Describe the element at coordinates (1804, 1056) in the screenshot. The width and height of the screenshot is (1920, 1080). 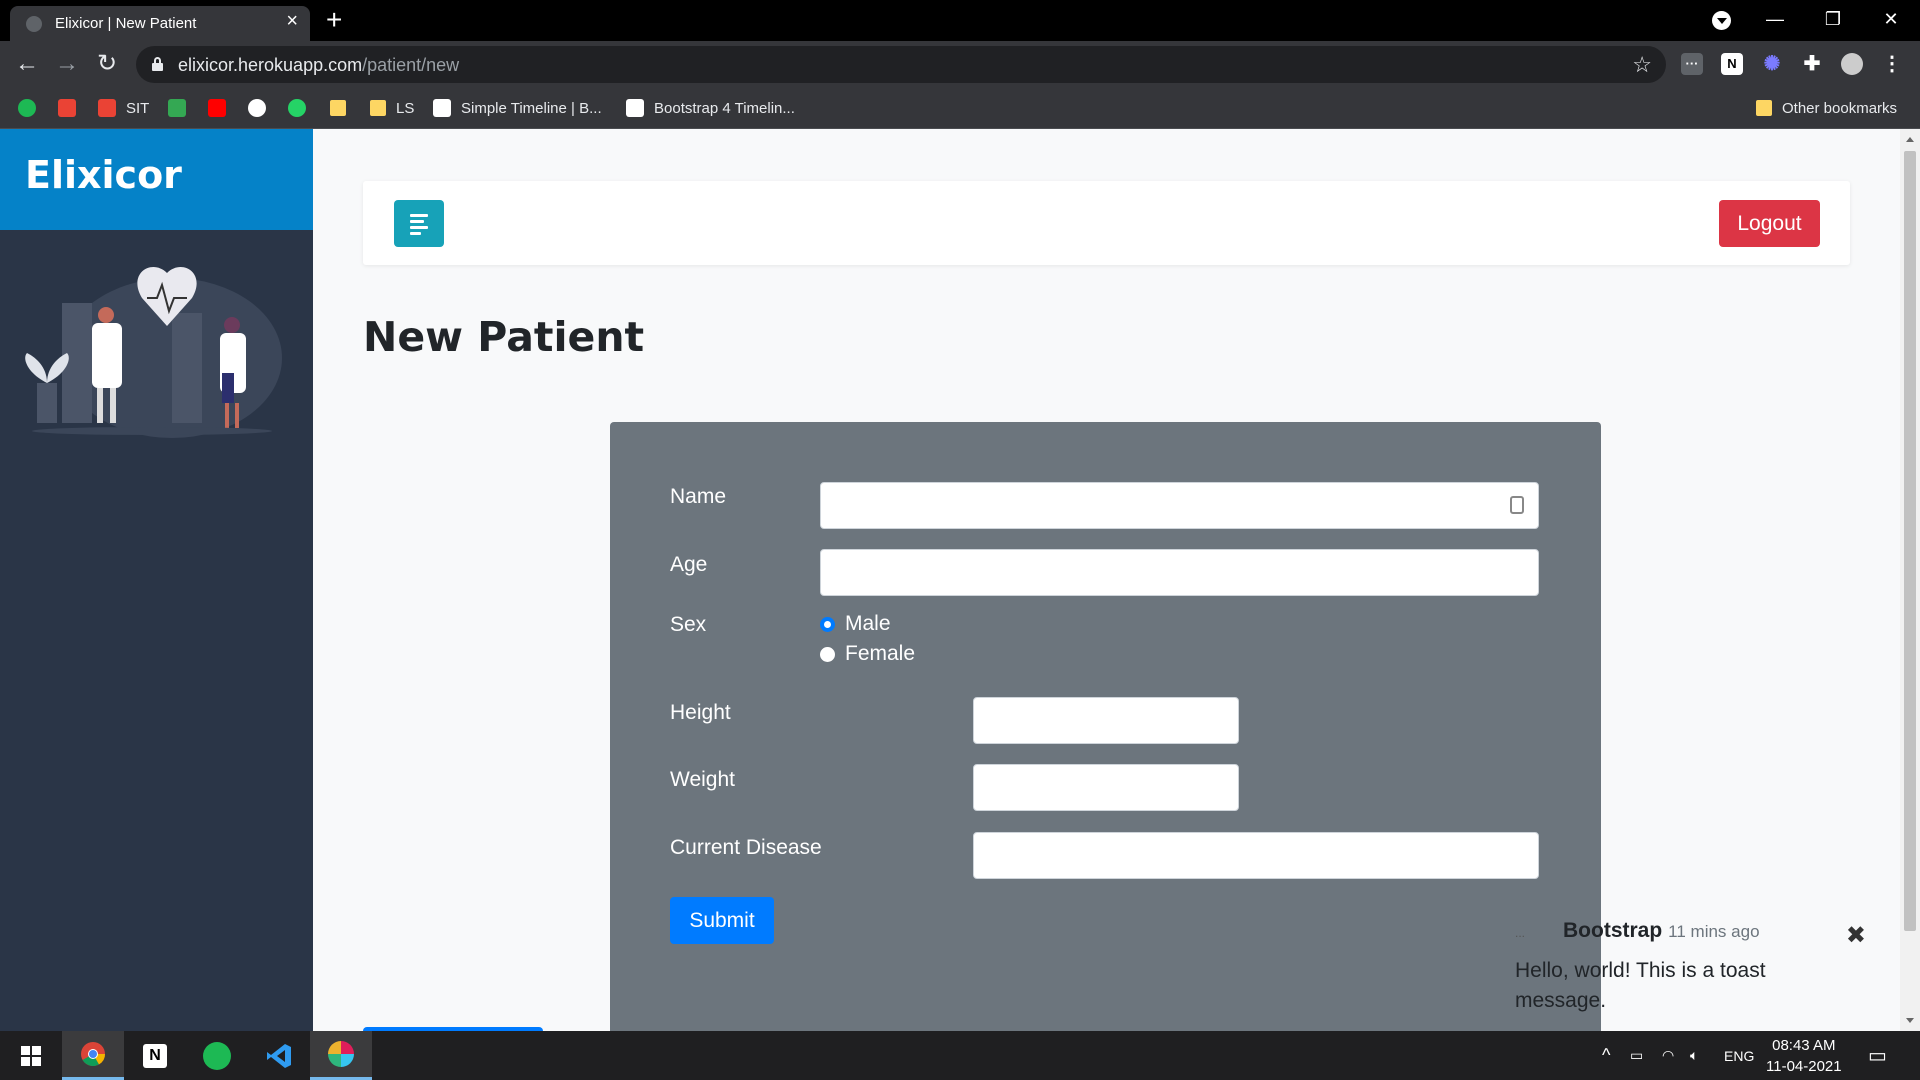
I see `taskbar-clock: 08:43 AM 11-04-2021` at that location.